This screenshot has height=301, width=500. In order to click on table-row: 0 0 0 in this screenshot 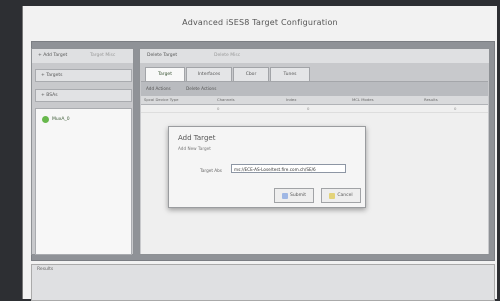, I will do `click(314, 109)`.